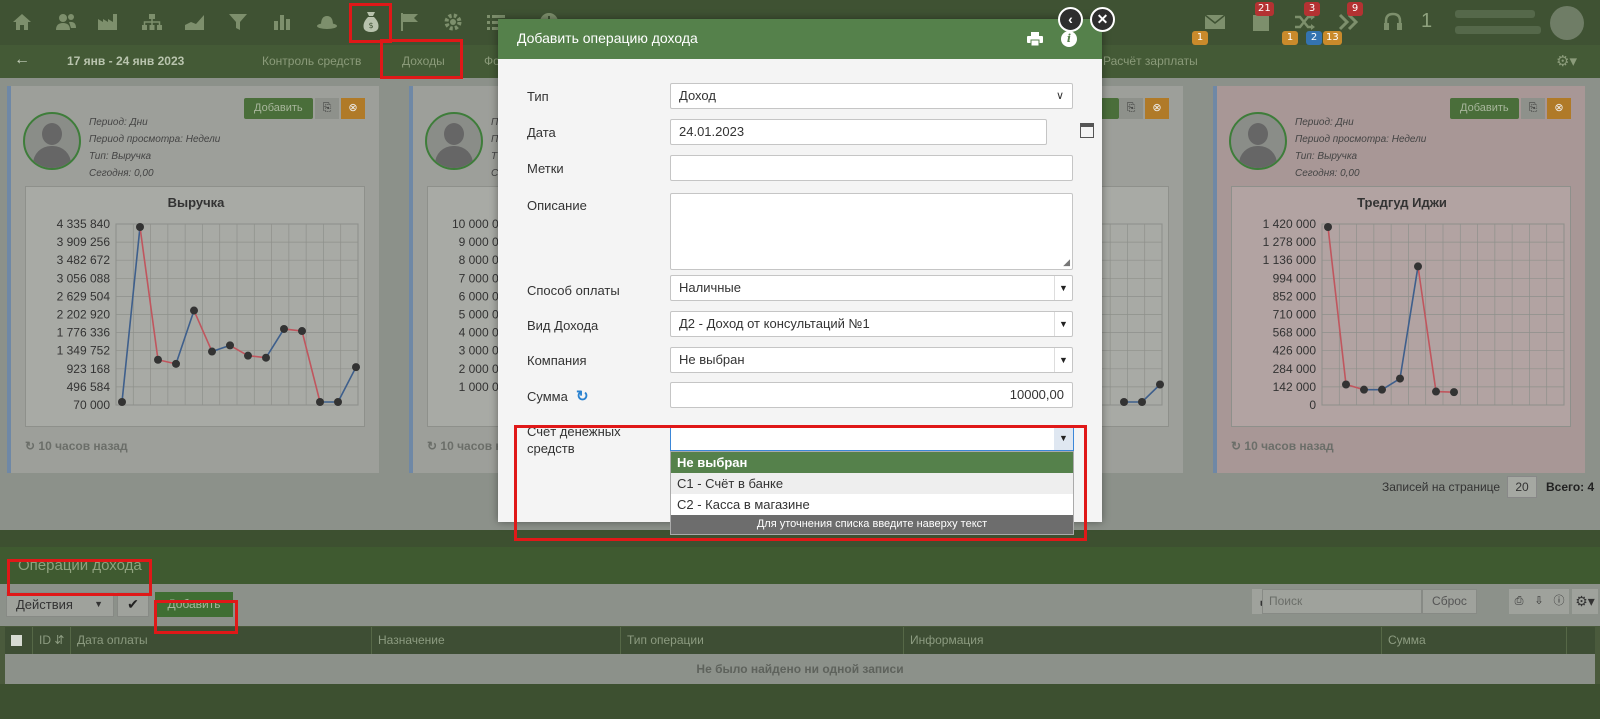  I want to click on info-icon: ⓘ, so click(1559, 601).